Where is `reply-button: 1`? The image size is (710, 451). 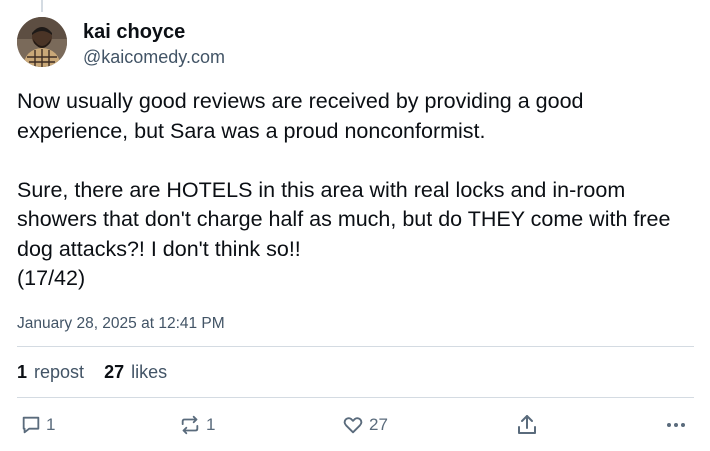
reply-button: 1 is located at coordinates (37, 425).